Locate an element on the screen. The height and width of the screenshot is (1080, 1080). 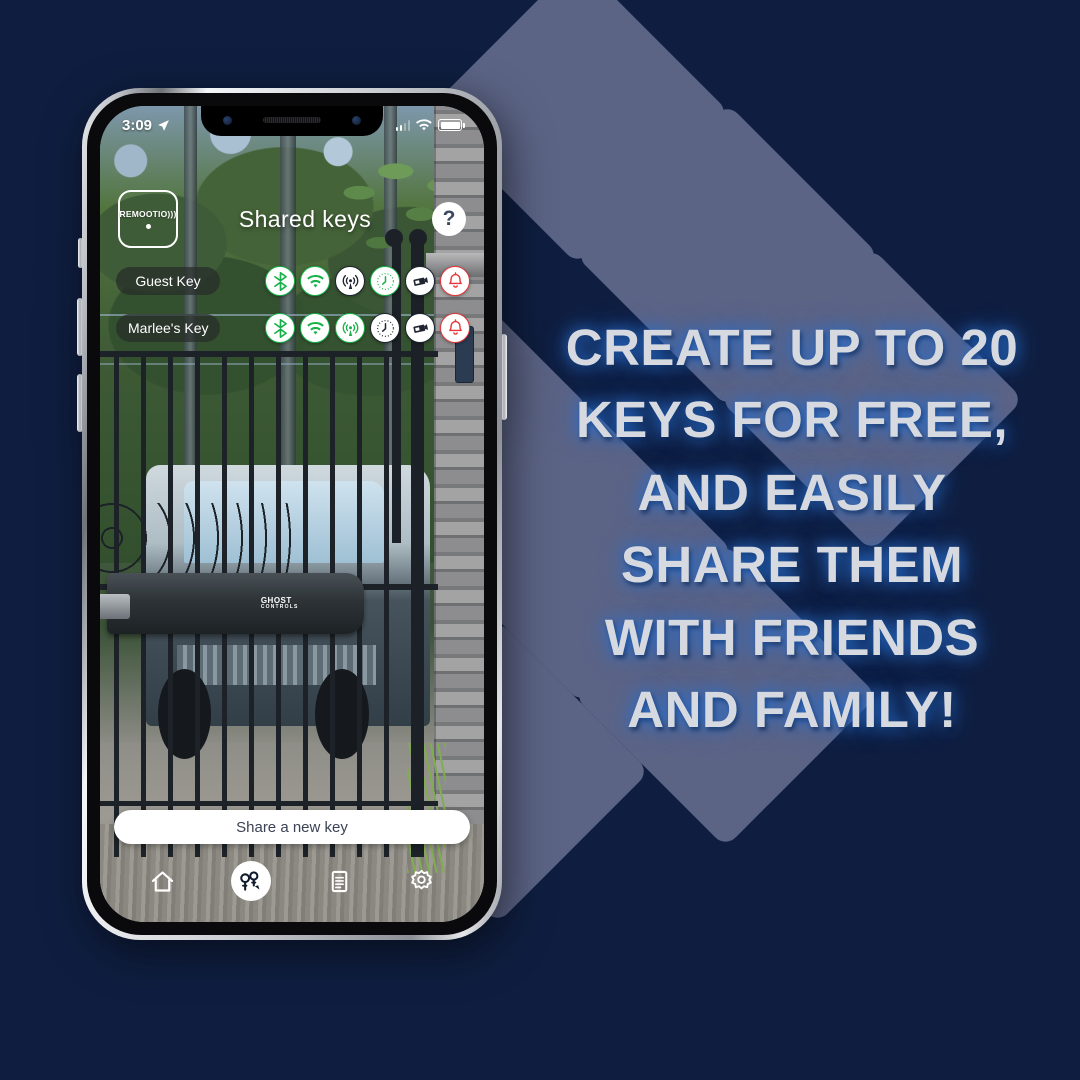
key-name-pill: Guest Key is located at coordinates (168, 281).